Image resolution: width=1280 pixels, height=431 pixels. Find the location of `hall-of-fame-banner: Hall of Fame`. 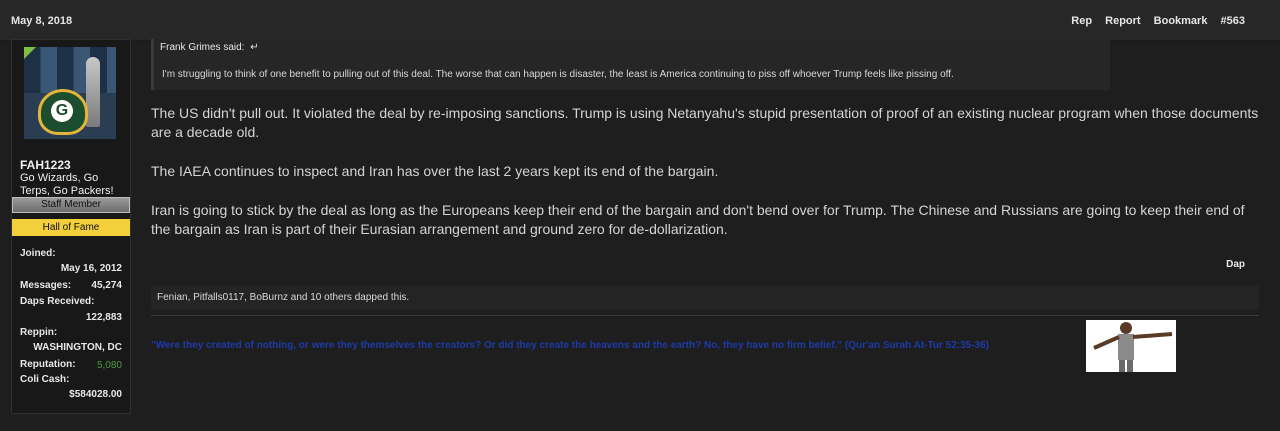

hall-of-fame-banner: Hall of Fame is located at coordinates (71, 227).